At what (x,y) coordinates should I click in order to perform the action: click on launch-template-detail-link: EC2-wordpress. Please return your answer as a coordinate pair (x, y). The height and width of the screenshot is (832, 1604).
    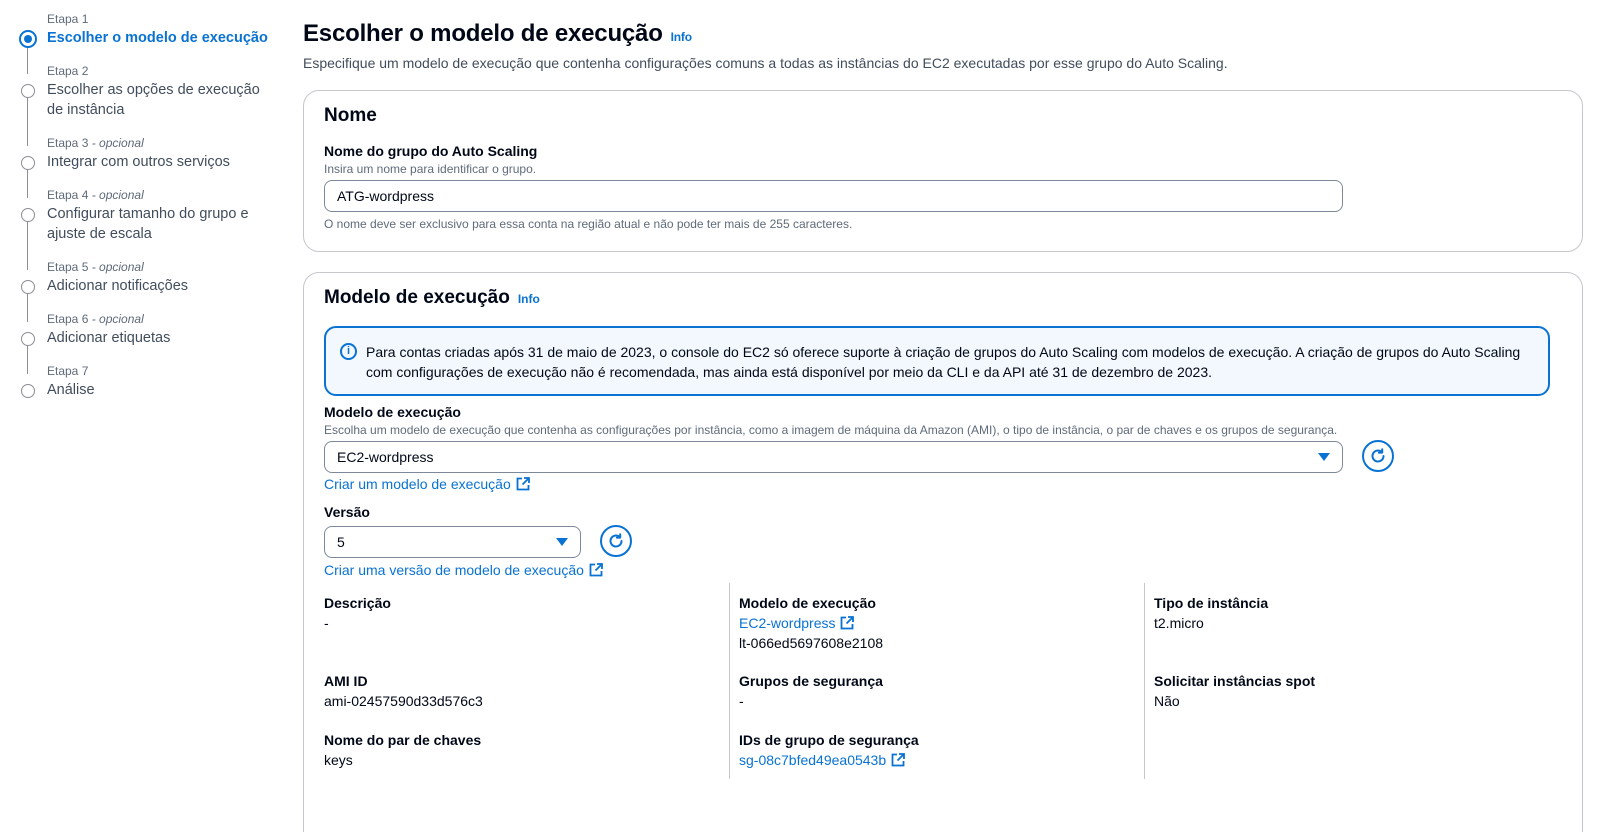
    Looking at the image, I should click on (929, 623).